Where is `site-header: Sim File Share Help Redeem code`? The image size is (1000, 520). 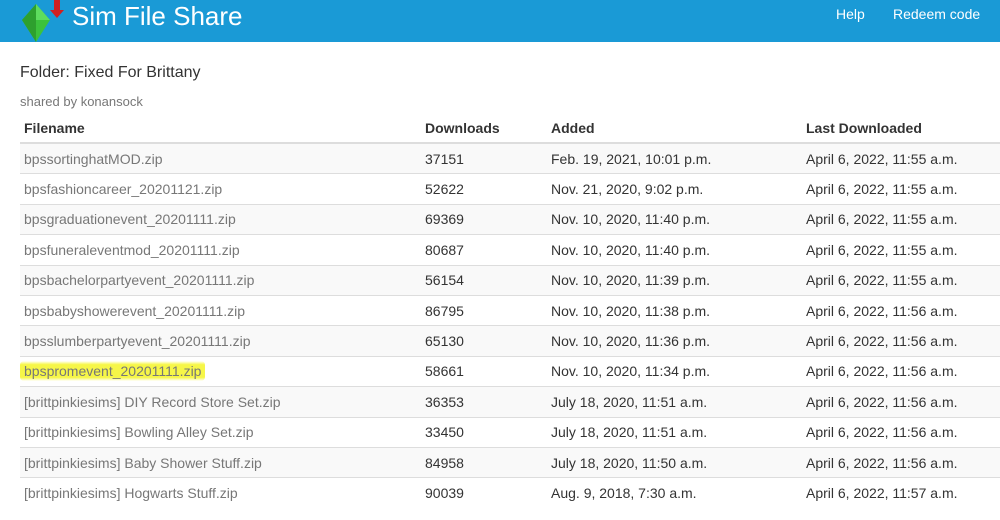
site-header: Sim File Share Help Redeem code is located at coordinates (500, 21).